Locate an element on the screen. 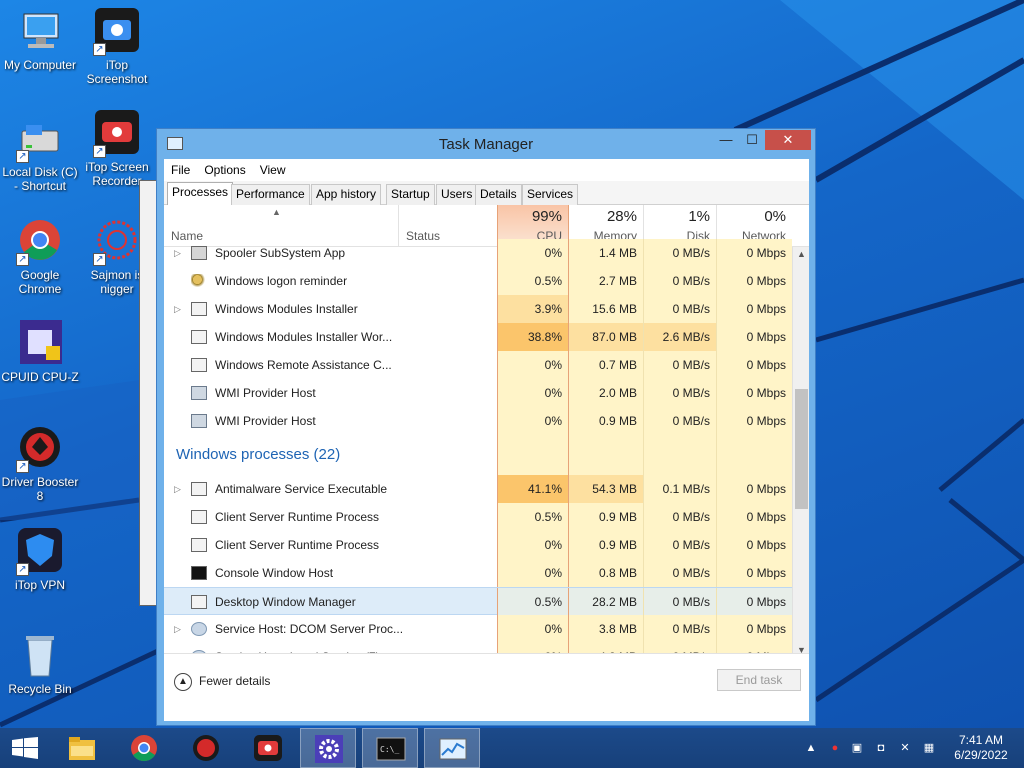 The image size is (1024, 768). driver-booster-icon is located at coordinates (206, 748).